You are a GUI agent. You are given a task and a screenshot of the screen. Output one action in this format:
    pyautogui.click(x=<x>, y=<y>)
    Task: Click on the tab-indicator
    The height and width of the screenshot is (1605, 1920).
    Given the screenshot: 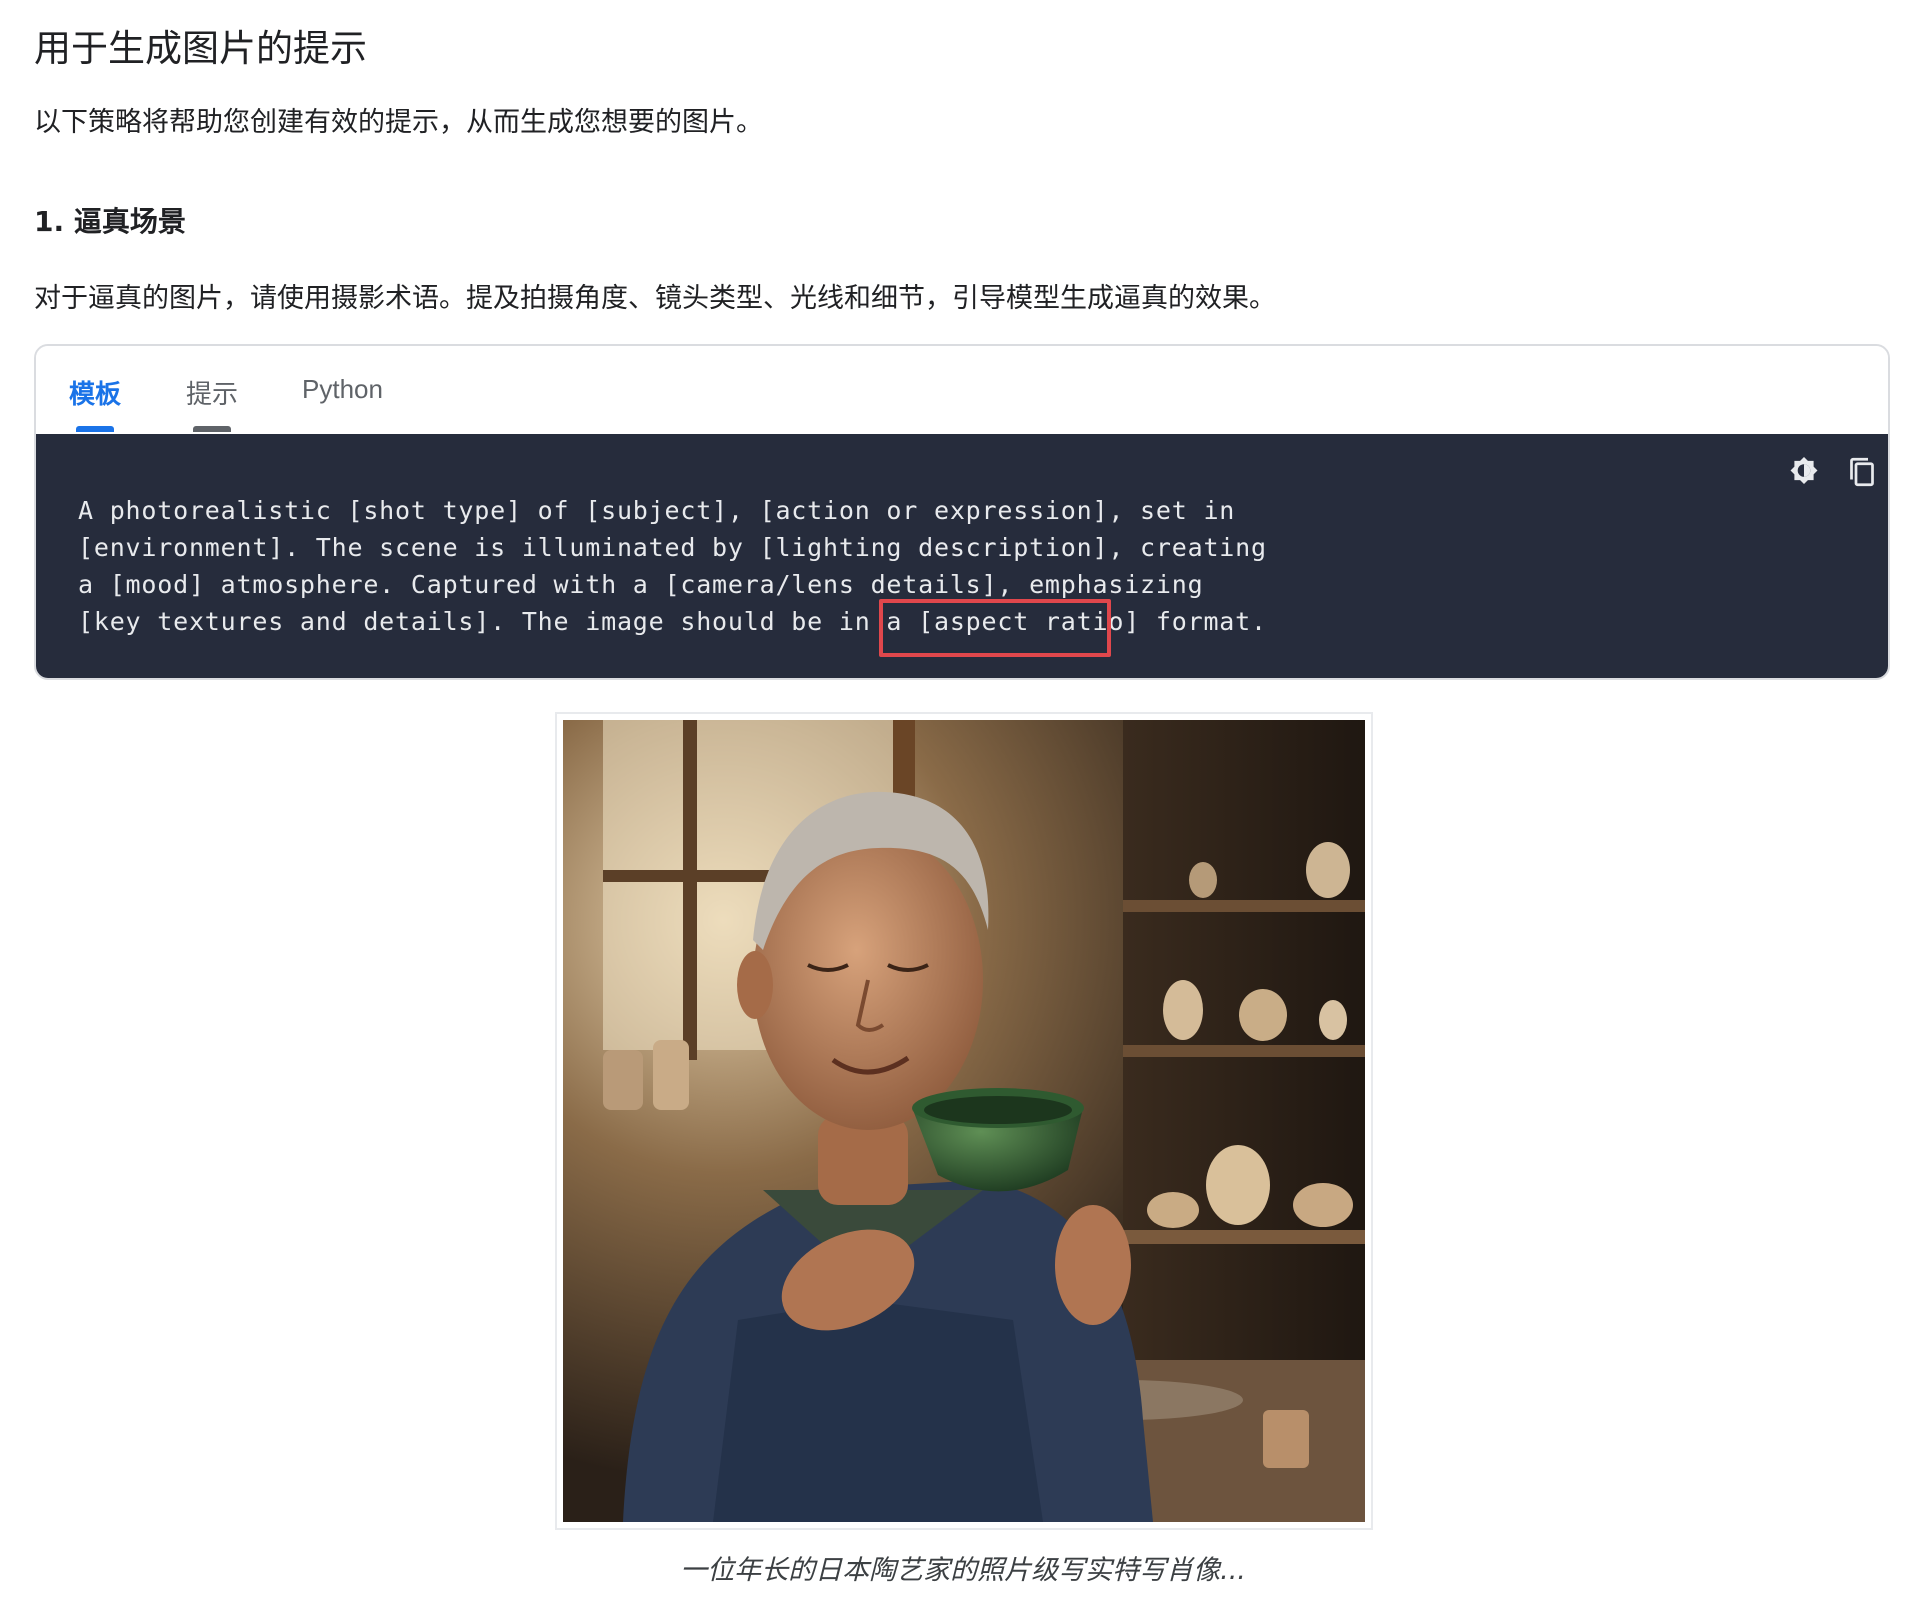 What is the action you would take?
    pyautogui.click(x=212, y=429)
    